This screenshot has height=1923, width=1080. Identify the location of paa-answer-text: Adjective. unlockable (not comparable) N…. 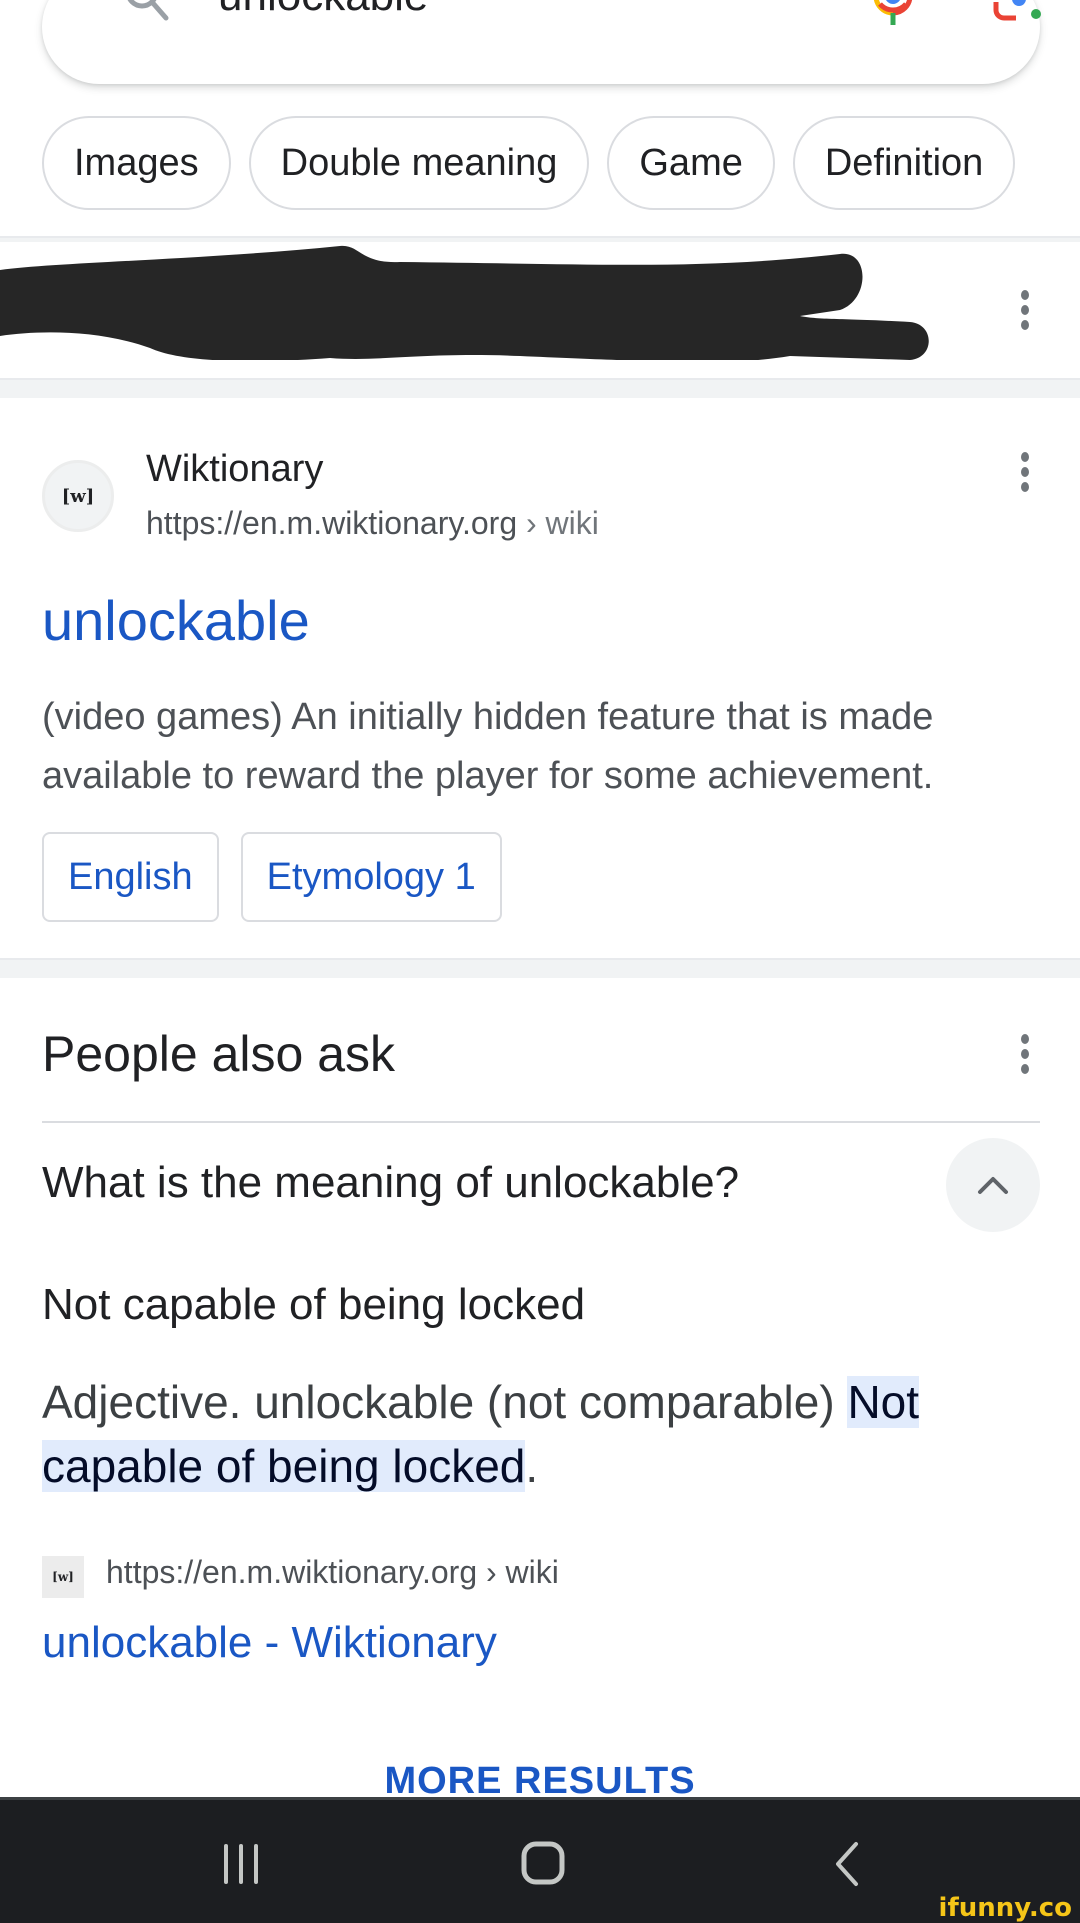
(542, 1434).